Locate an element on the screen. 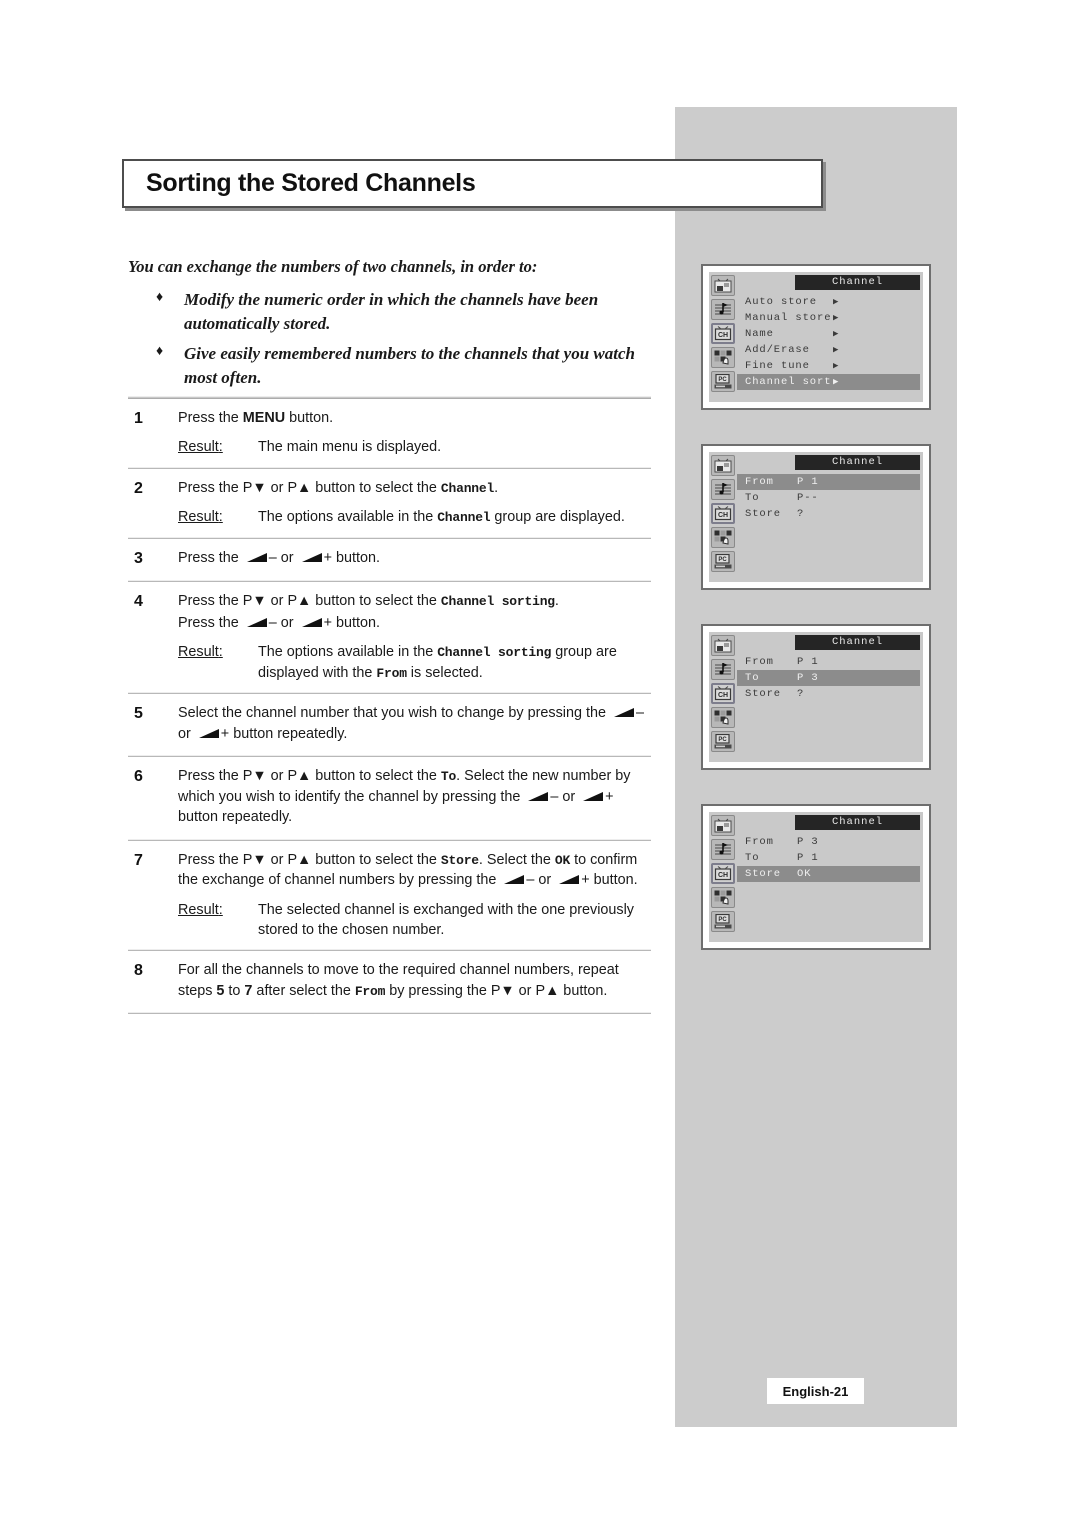 This screenshot has height=1528, width=1080. divider is located at coordinates (389, 1013).